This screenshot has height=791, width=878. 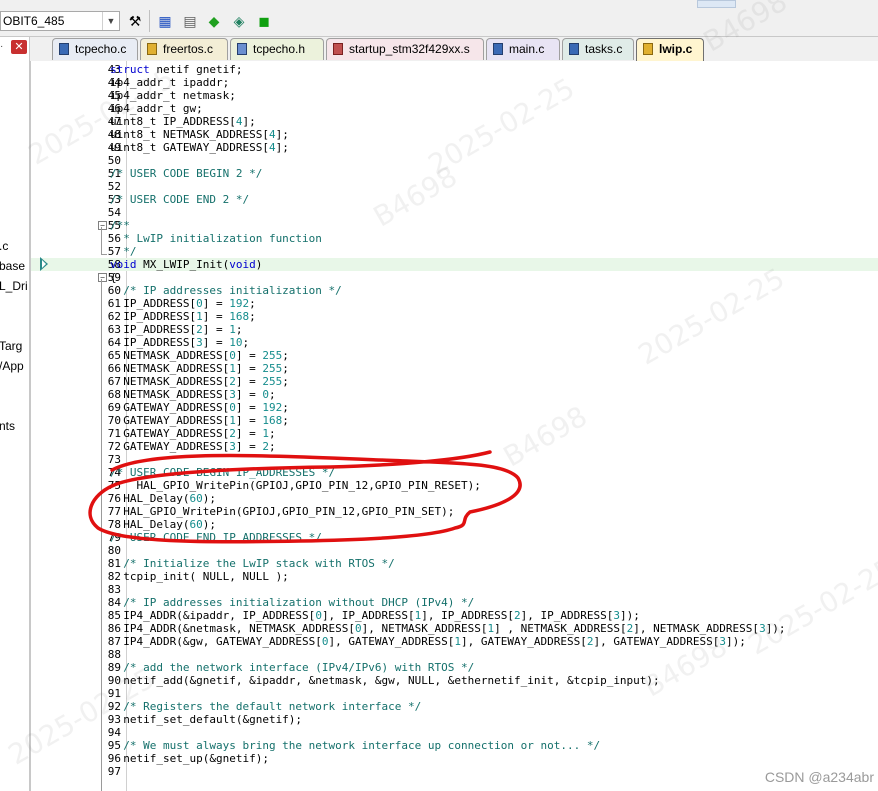 I want to click on copy-icon: ◆, so click(x=214, y=21).